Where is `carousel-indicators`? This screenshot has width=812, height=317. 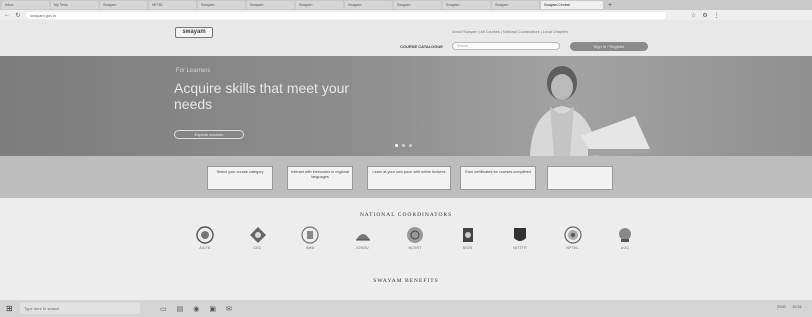
carousel-indicators is located at coordinates (403, 145).